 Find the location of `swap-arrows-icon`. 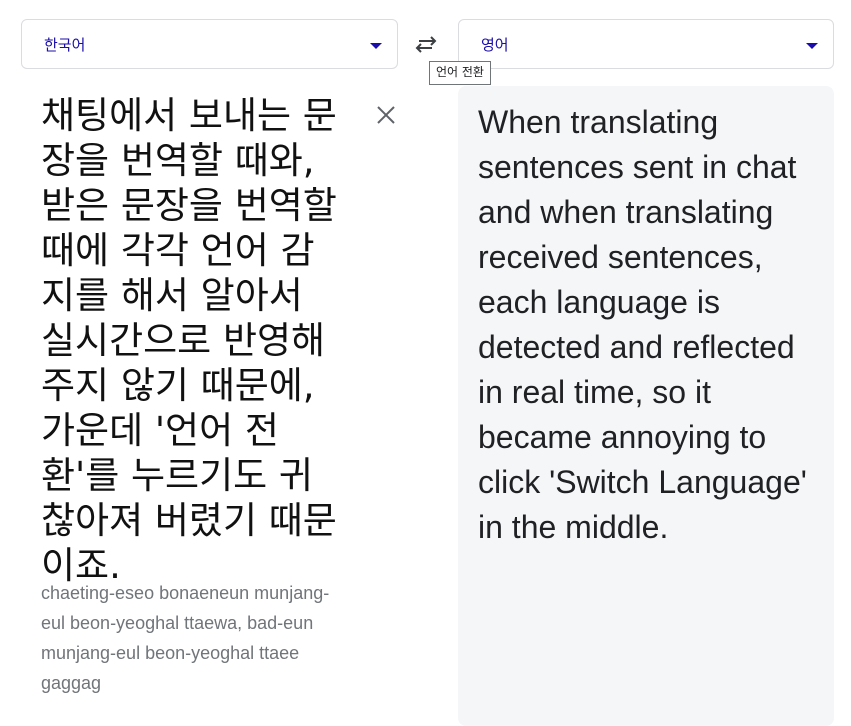

swap-arrows-icon is located at coordinates (426, 44).